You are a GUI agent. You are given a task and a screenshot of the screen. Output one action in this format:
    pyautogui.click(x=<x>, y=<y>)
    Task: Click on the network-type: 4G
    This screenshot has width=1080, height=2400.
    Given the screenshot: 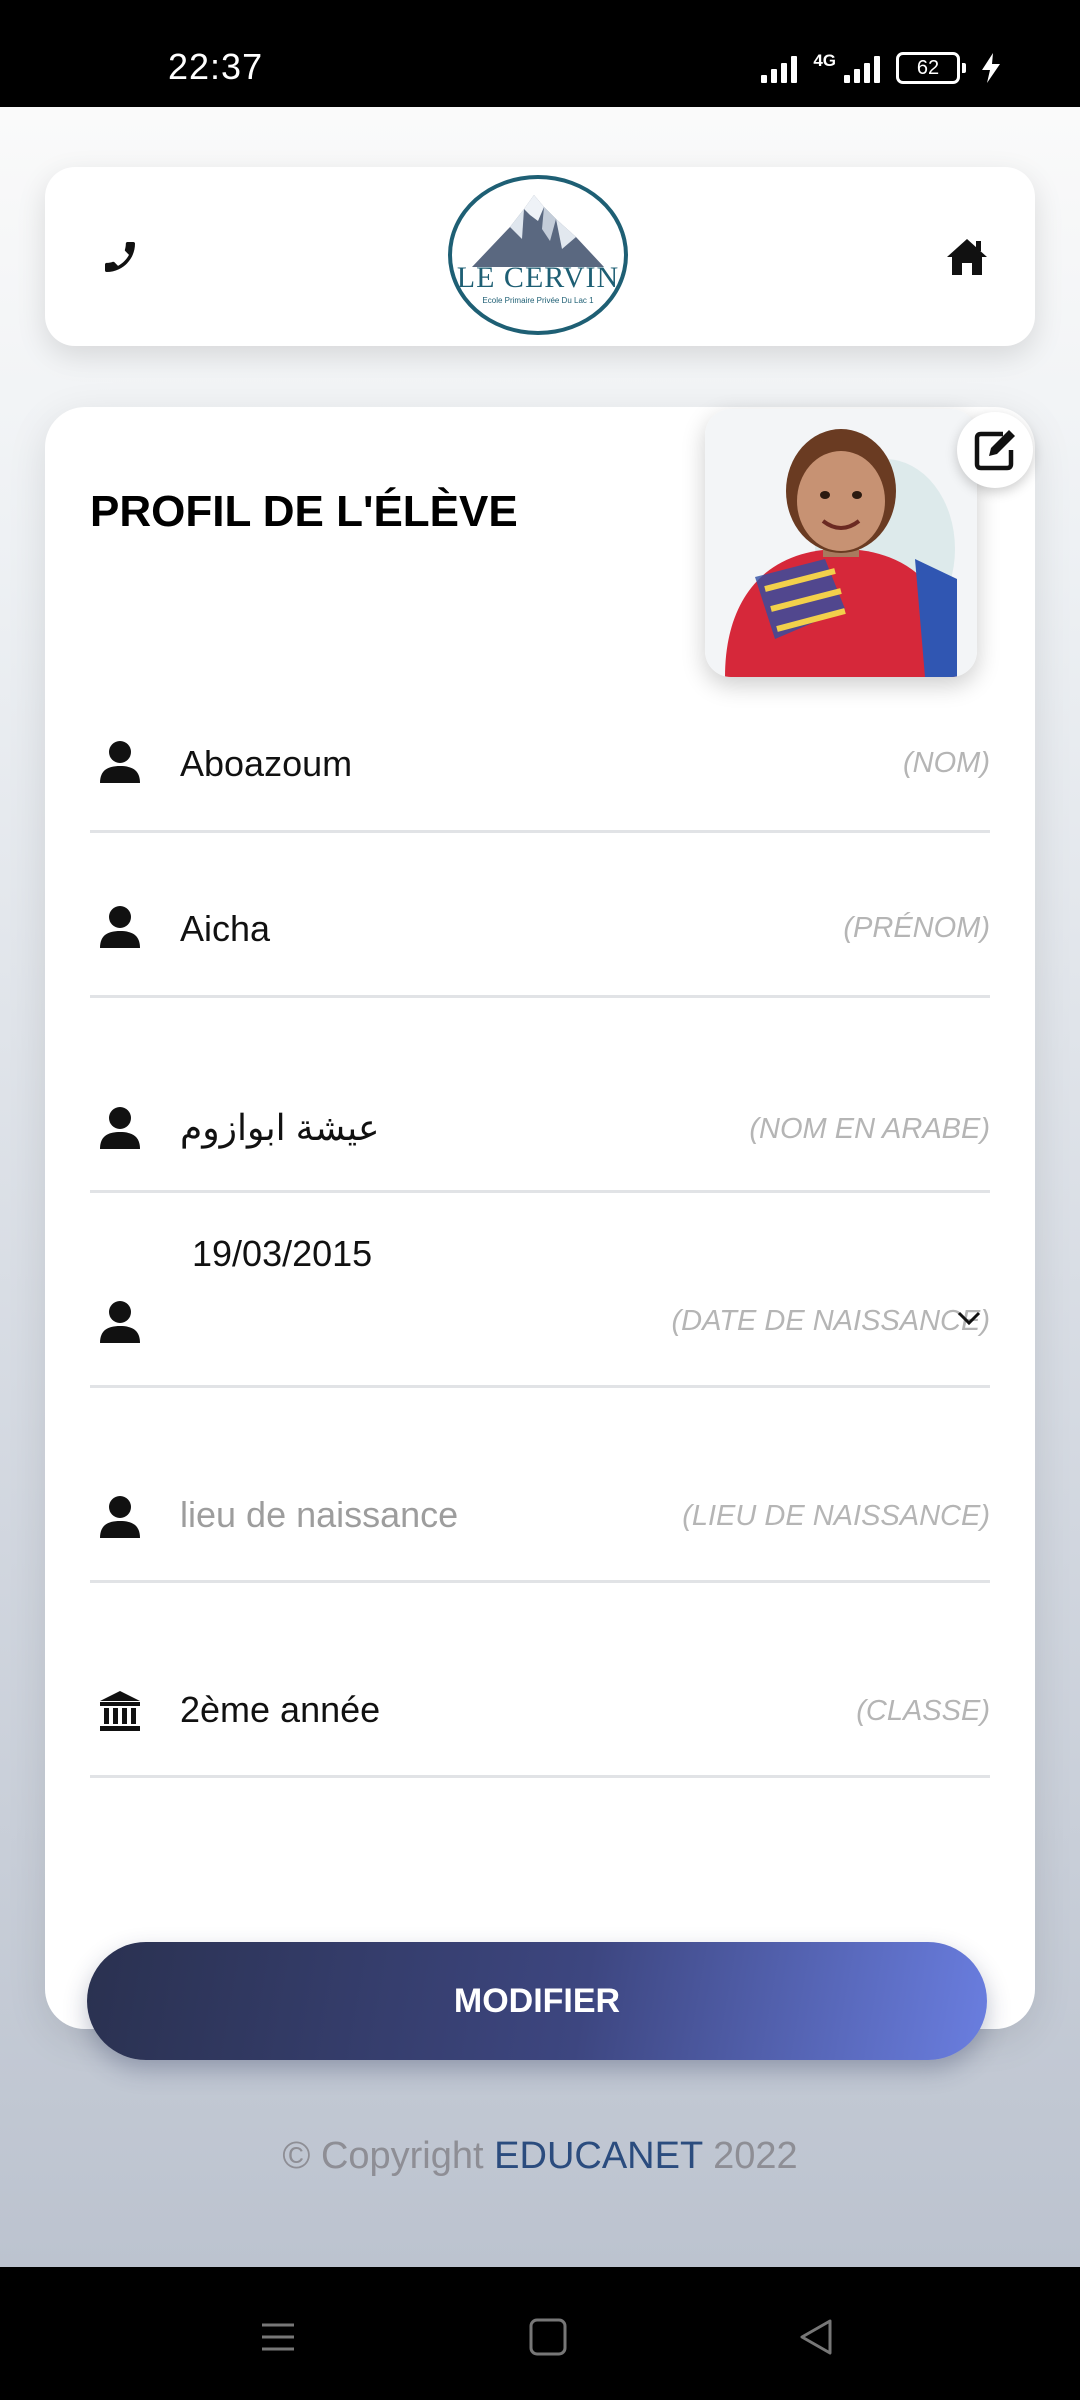 What is the action you would take?
    pyautogui.click(x=824, y=60)
    